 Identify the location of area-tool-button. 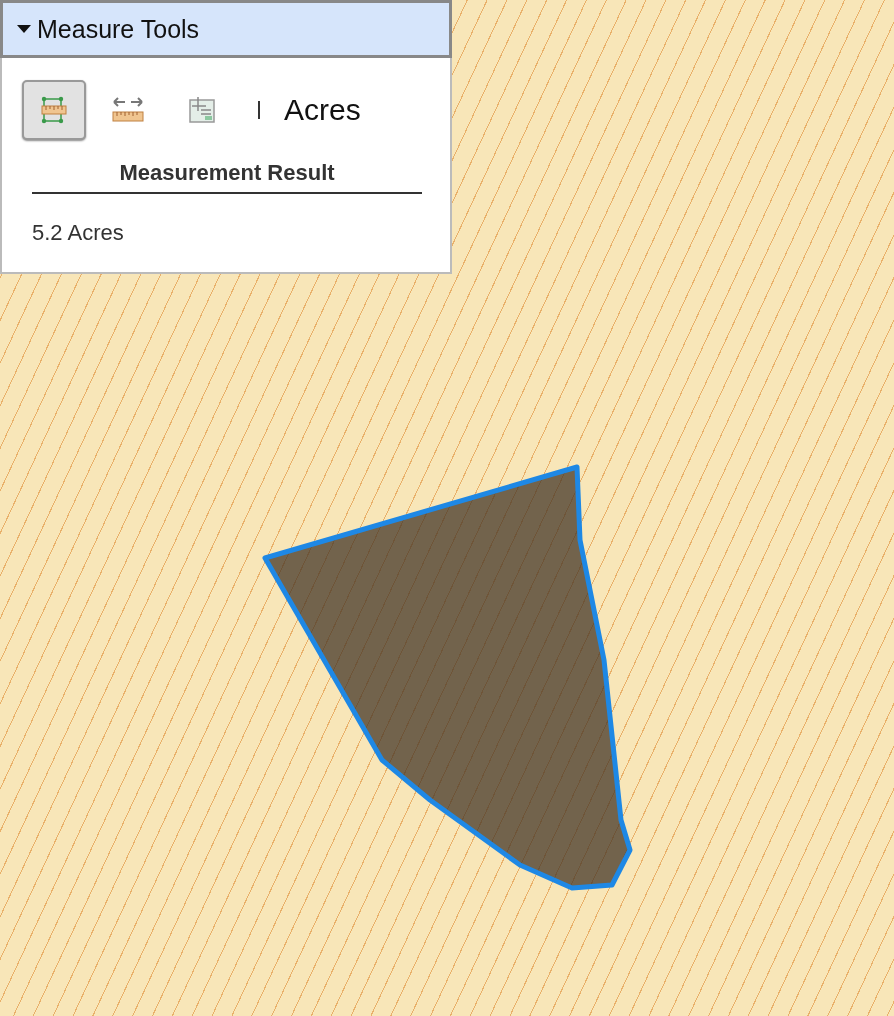
(54, 110).